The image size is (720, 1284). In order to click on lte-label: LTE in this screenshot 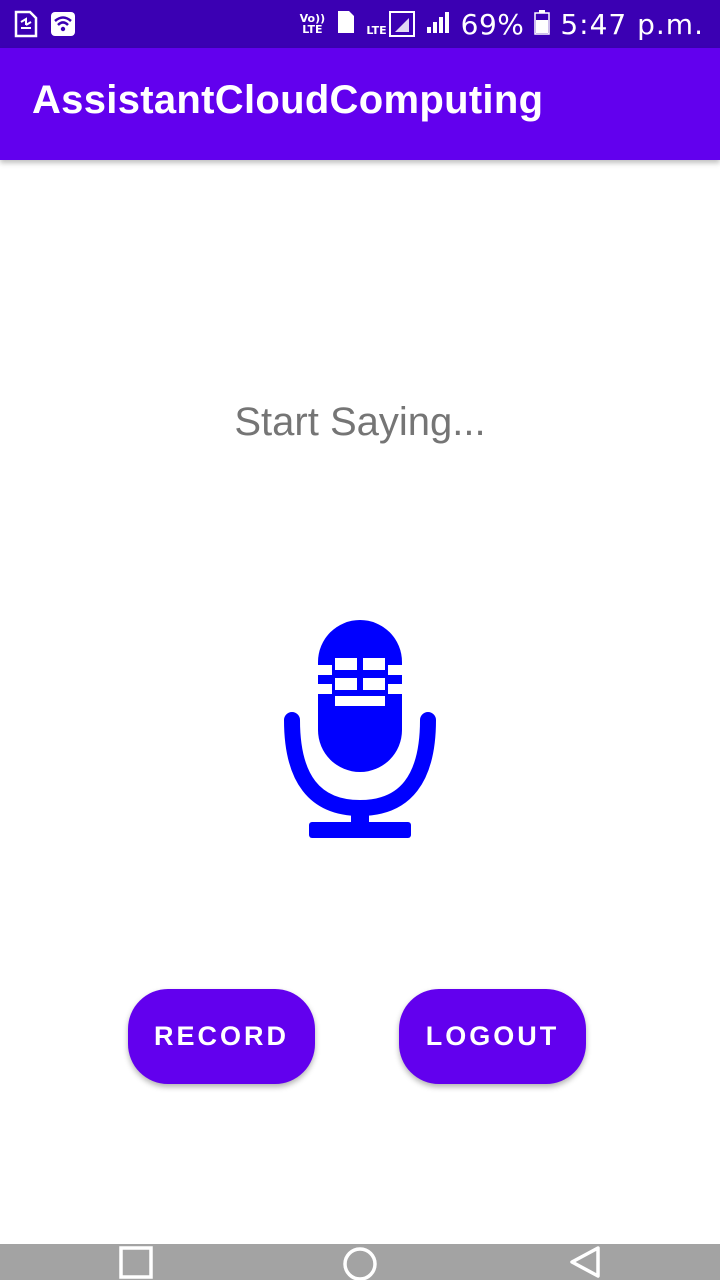, I will do `click(376, 30)`.